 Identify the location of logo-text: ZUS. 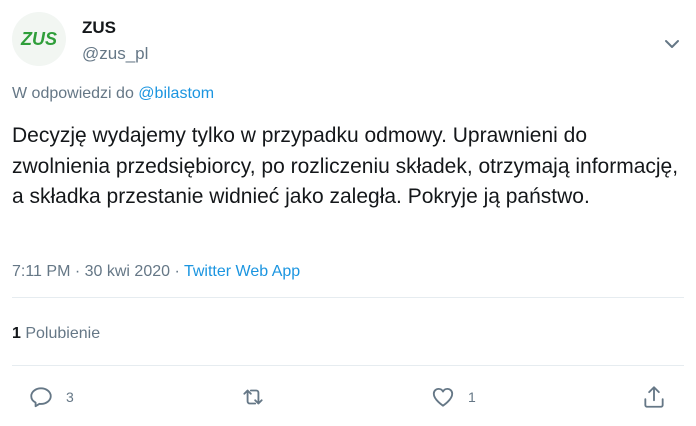
(38, 39).